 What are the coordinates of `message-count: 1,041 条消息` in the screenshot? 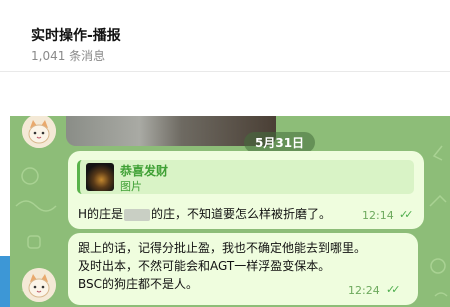 It's located at (68, 56).